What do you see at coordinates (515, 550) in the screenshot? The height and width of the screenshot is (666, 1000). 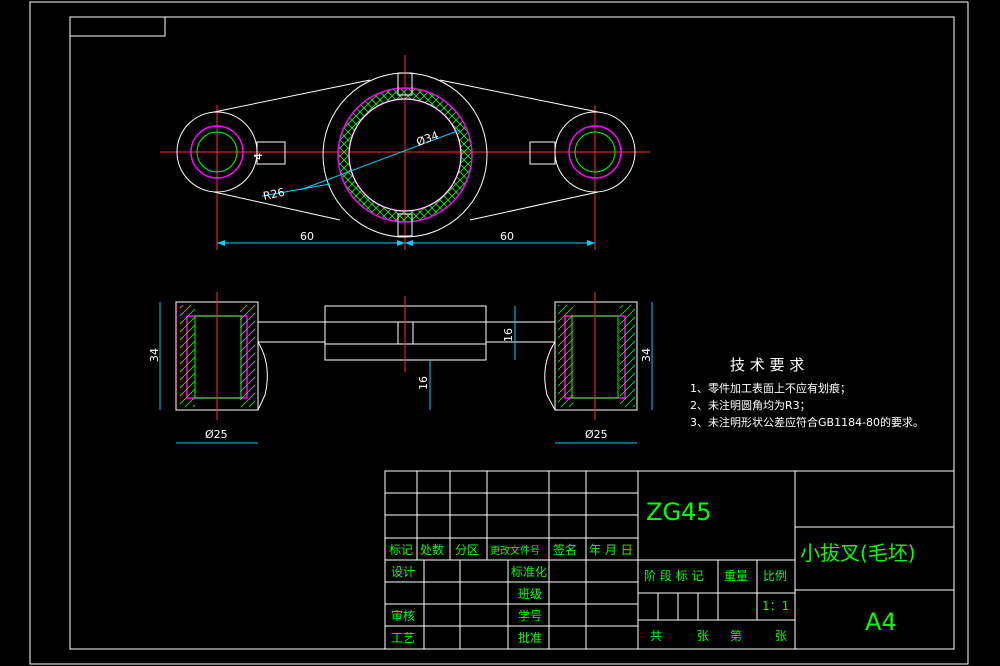 I see `hdr-change-doc: 更改文件号` at bounding box center [515, 550].